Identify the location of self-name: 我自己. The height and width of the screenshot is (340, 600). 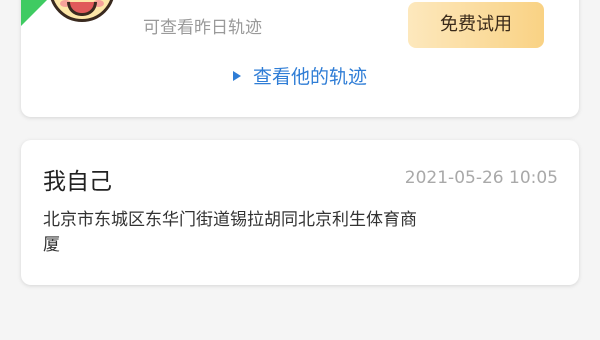
(77, 182).